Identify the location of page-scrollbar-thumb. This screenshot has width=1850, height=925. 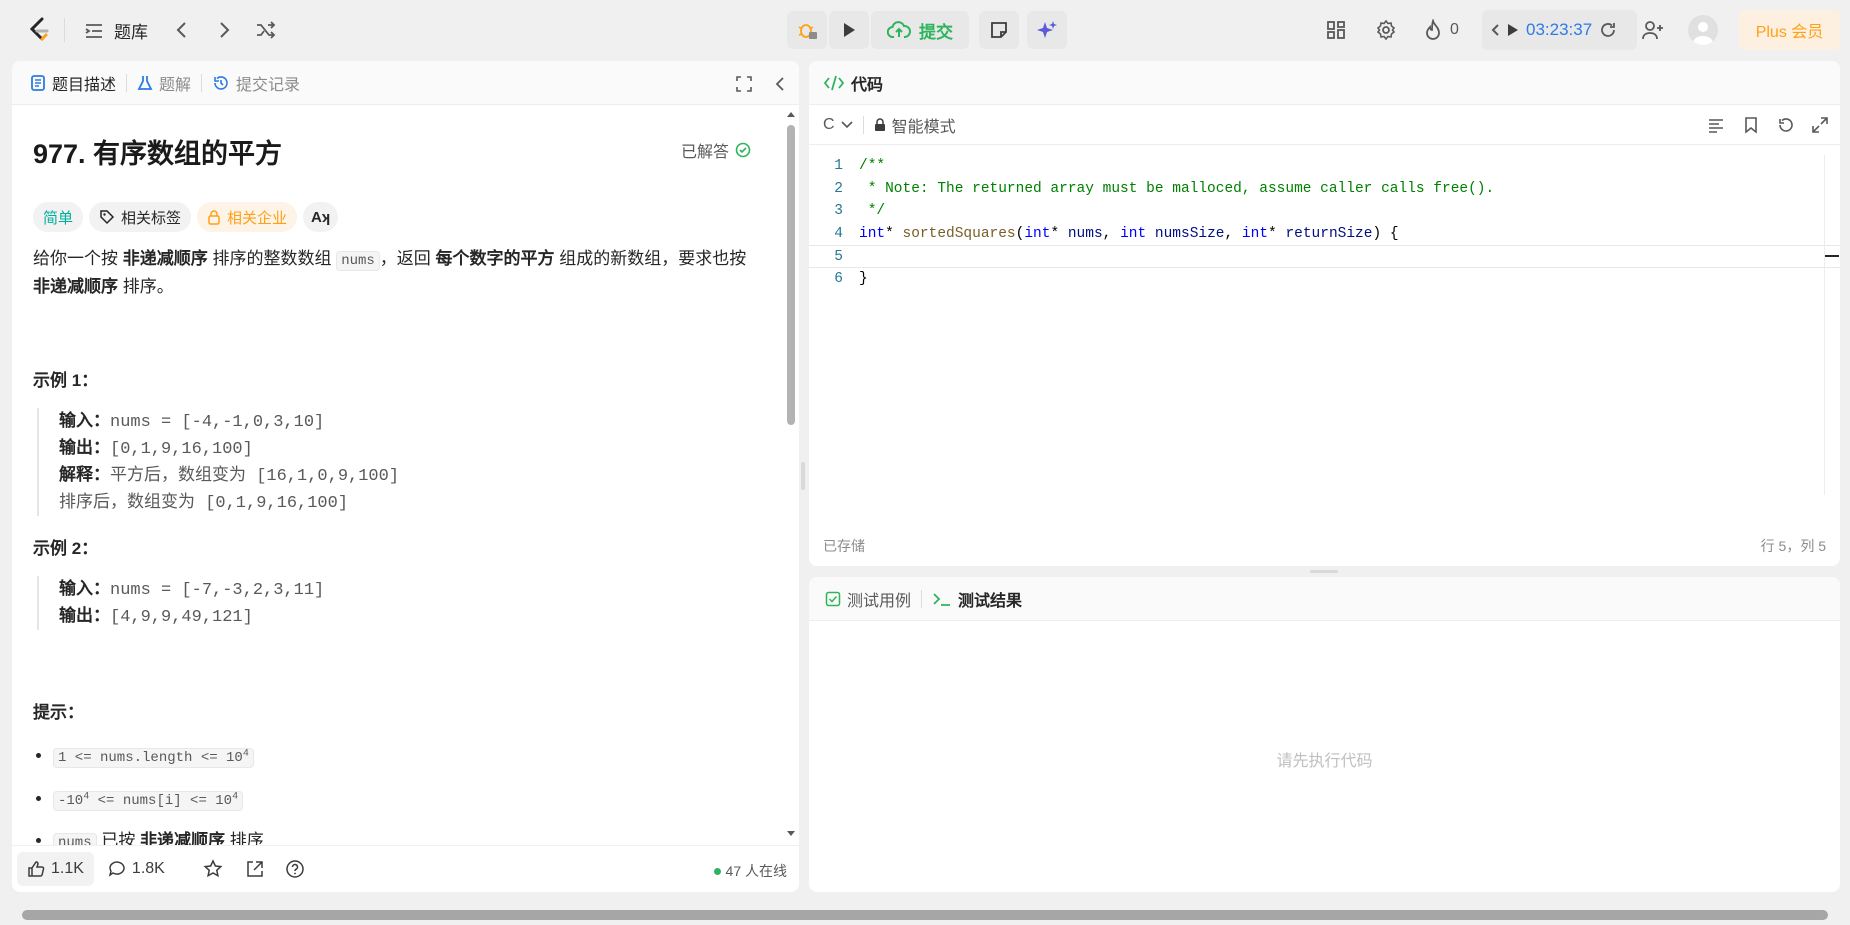
(925, 915).